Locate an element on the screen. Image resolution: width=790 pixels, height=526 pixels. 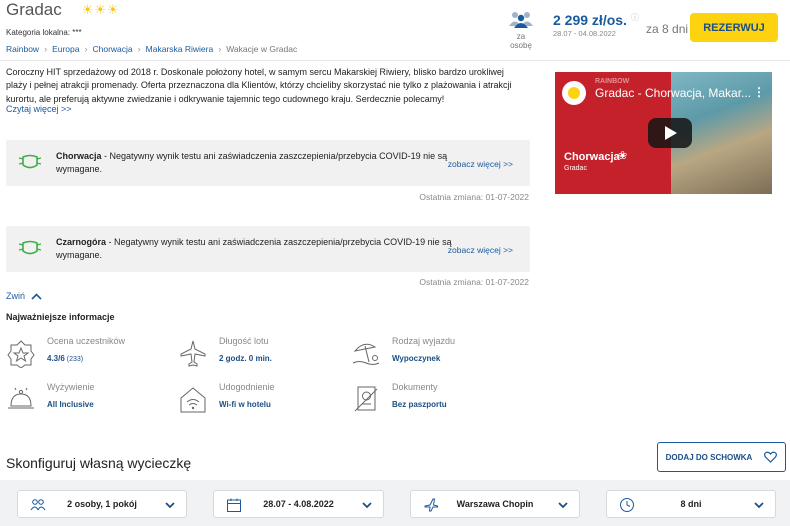
video-city: Gradac is located at coordinates (575, 168).